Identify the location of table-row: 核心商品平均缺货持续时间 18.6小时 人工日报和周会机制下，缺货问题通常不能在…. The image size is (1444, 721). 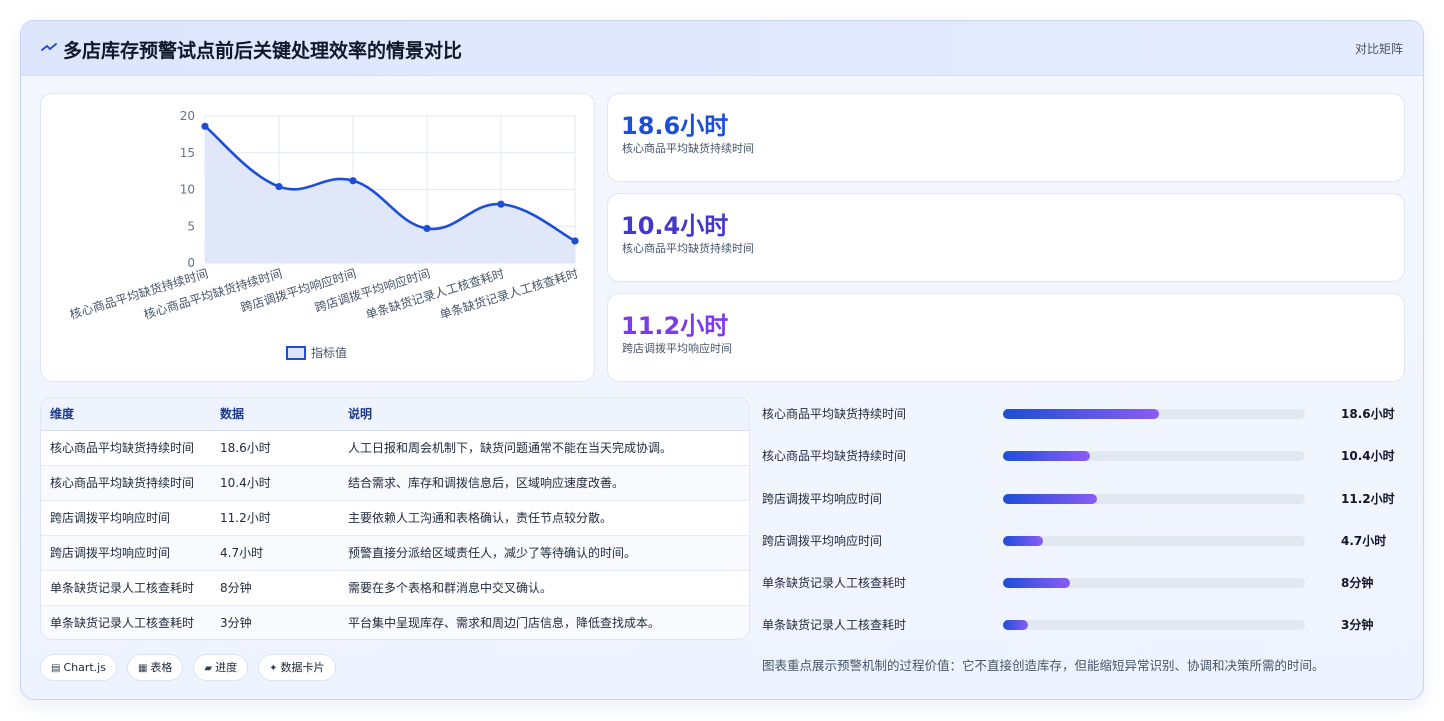
(395, 448).